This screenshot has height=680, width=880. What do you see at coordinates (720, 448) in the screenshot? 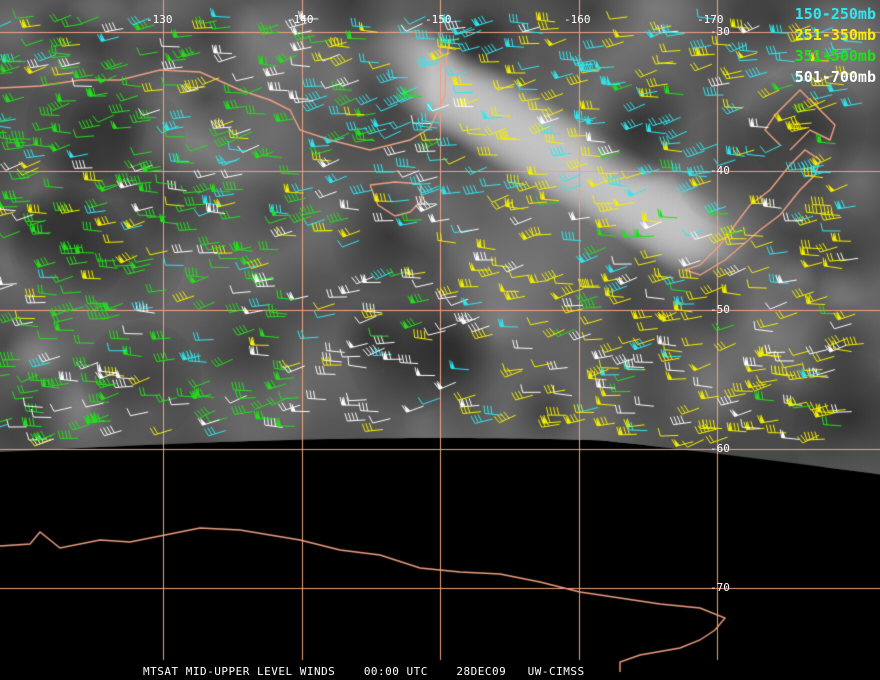
I see `lat-label-60: -60` at bounding box center [720, 448].